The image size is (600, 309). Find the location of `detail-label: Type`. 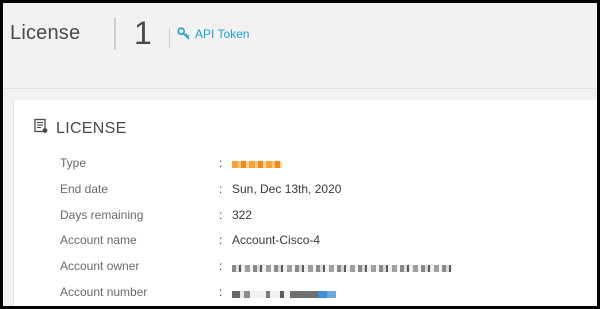

detail-label: Type is located at coordinates (73, 163).